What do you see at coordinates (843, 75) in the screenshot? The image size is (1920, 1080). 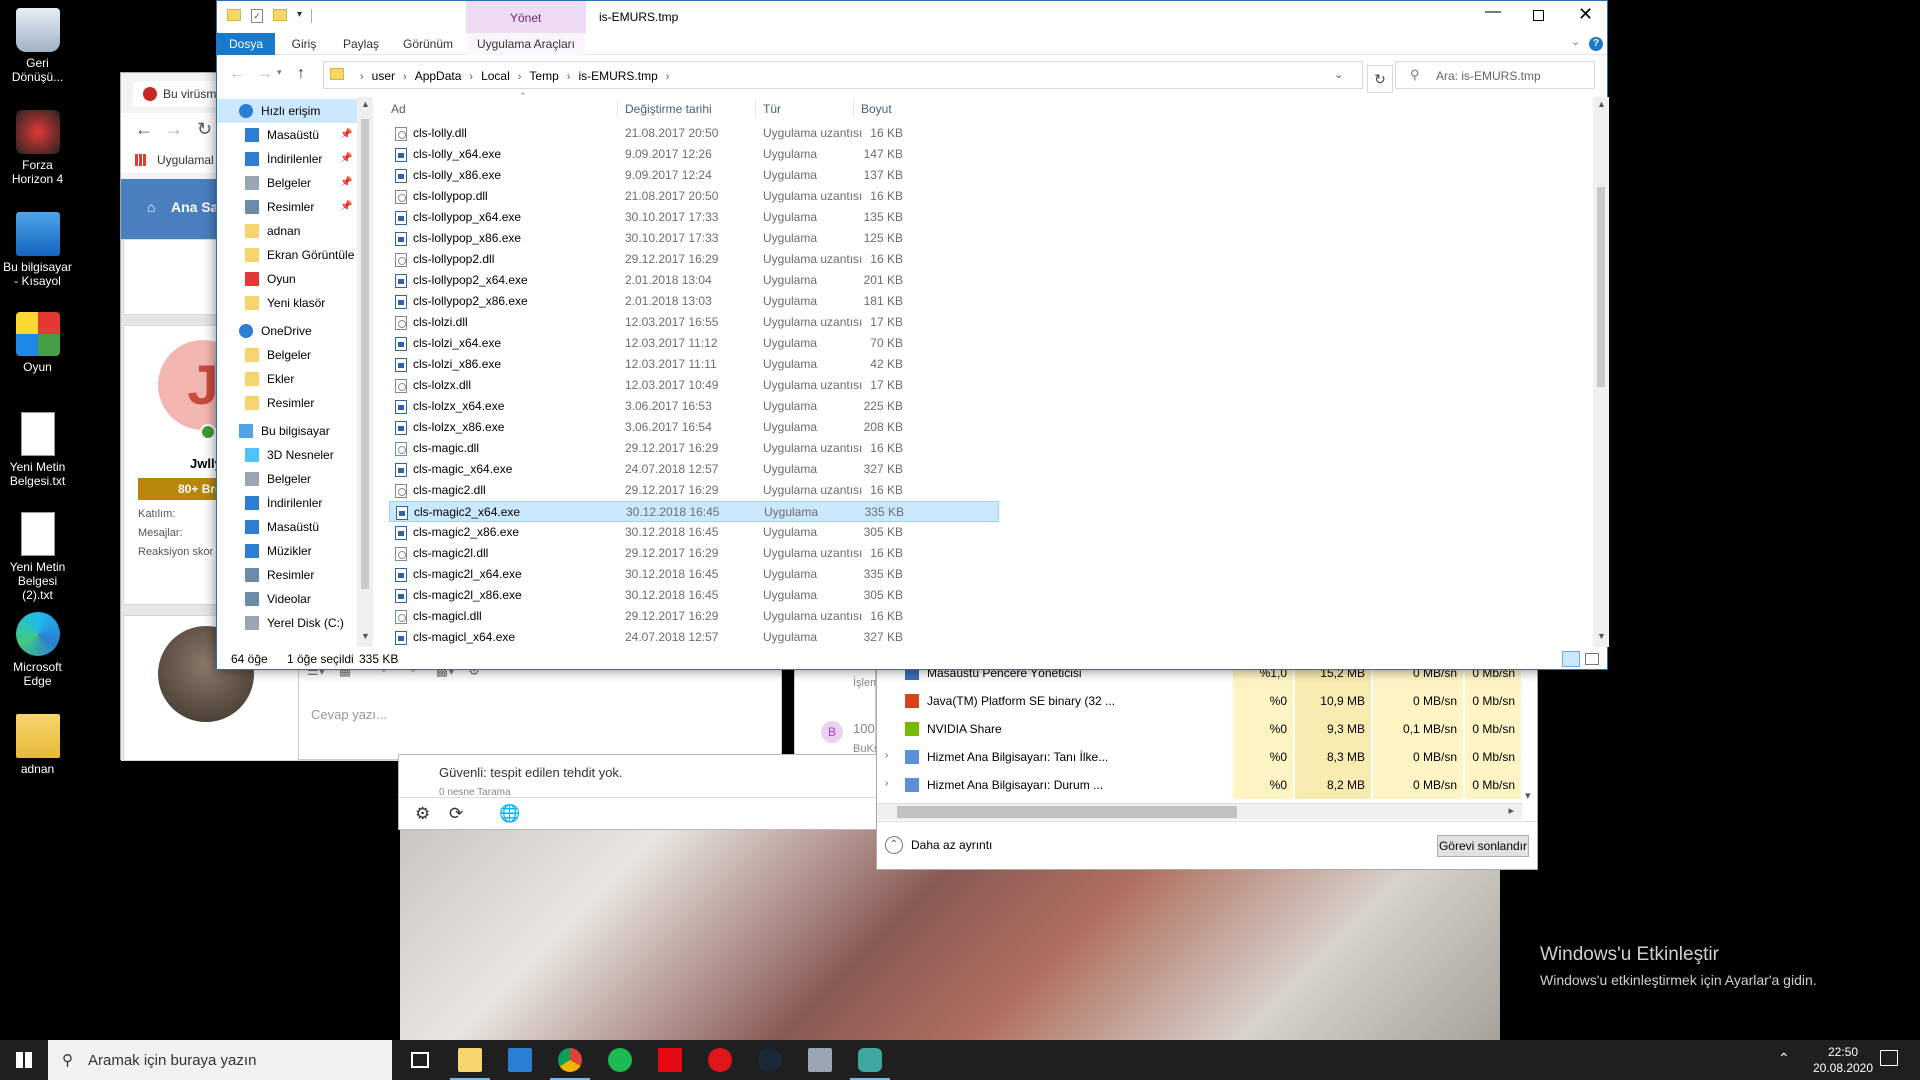 I see `address-bar: › user › AppData › Local › Temp › is-EMURS.tmp › ⌄` at bounding box center [843, 75].